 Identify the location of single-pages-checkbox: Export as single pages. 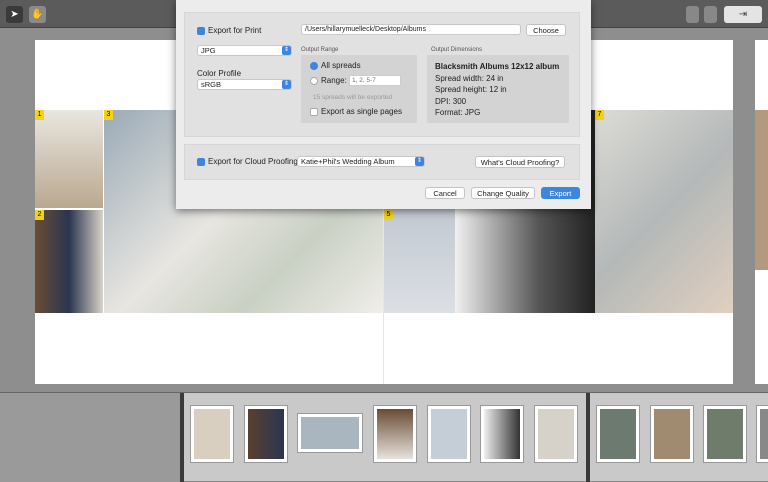
(356, 111).